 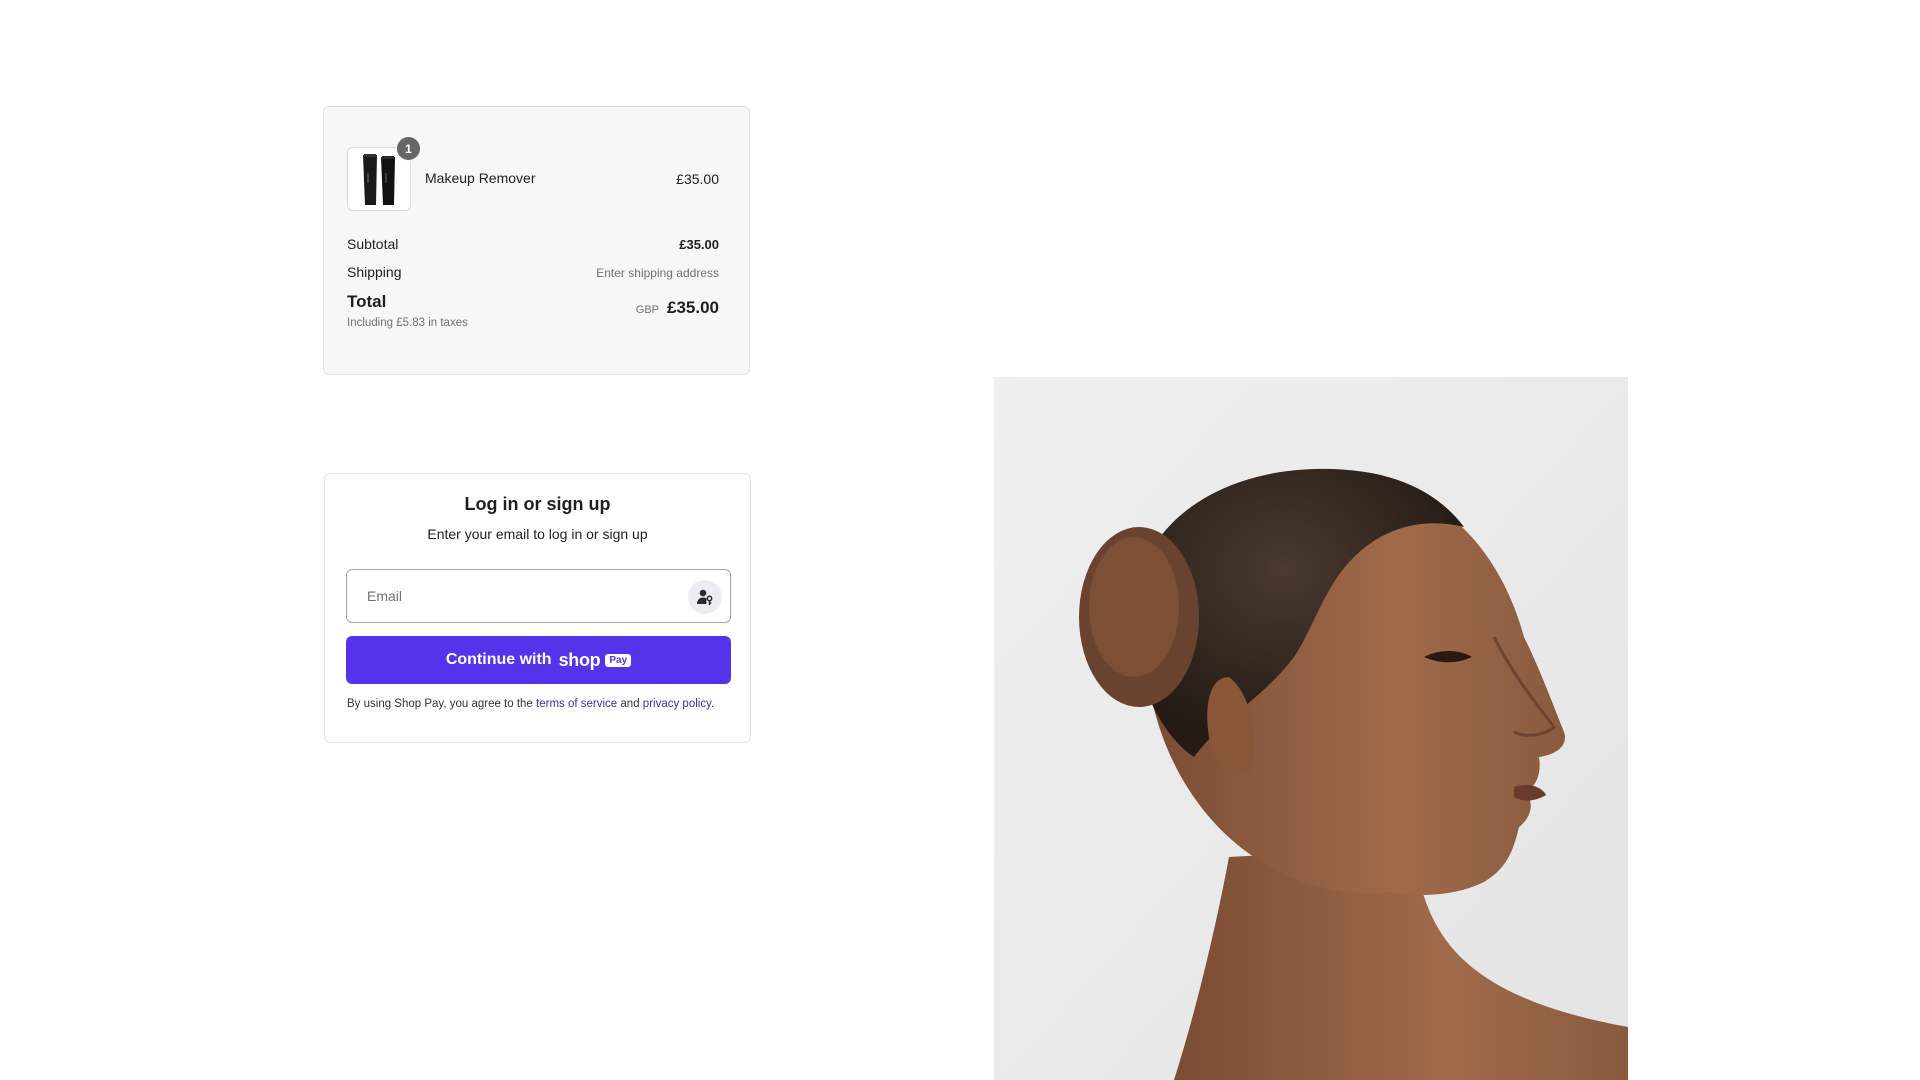 I want to click on legal-prefix: By using Shop Pay, you agree to the, so click(x=440, y=704).